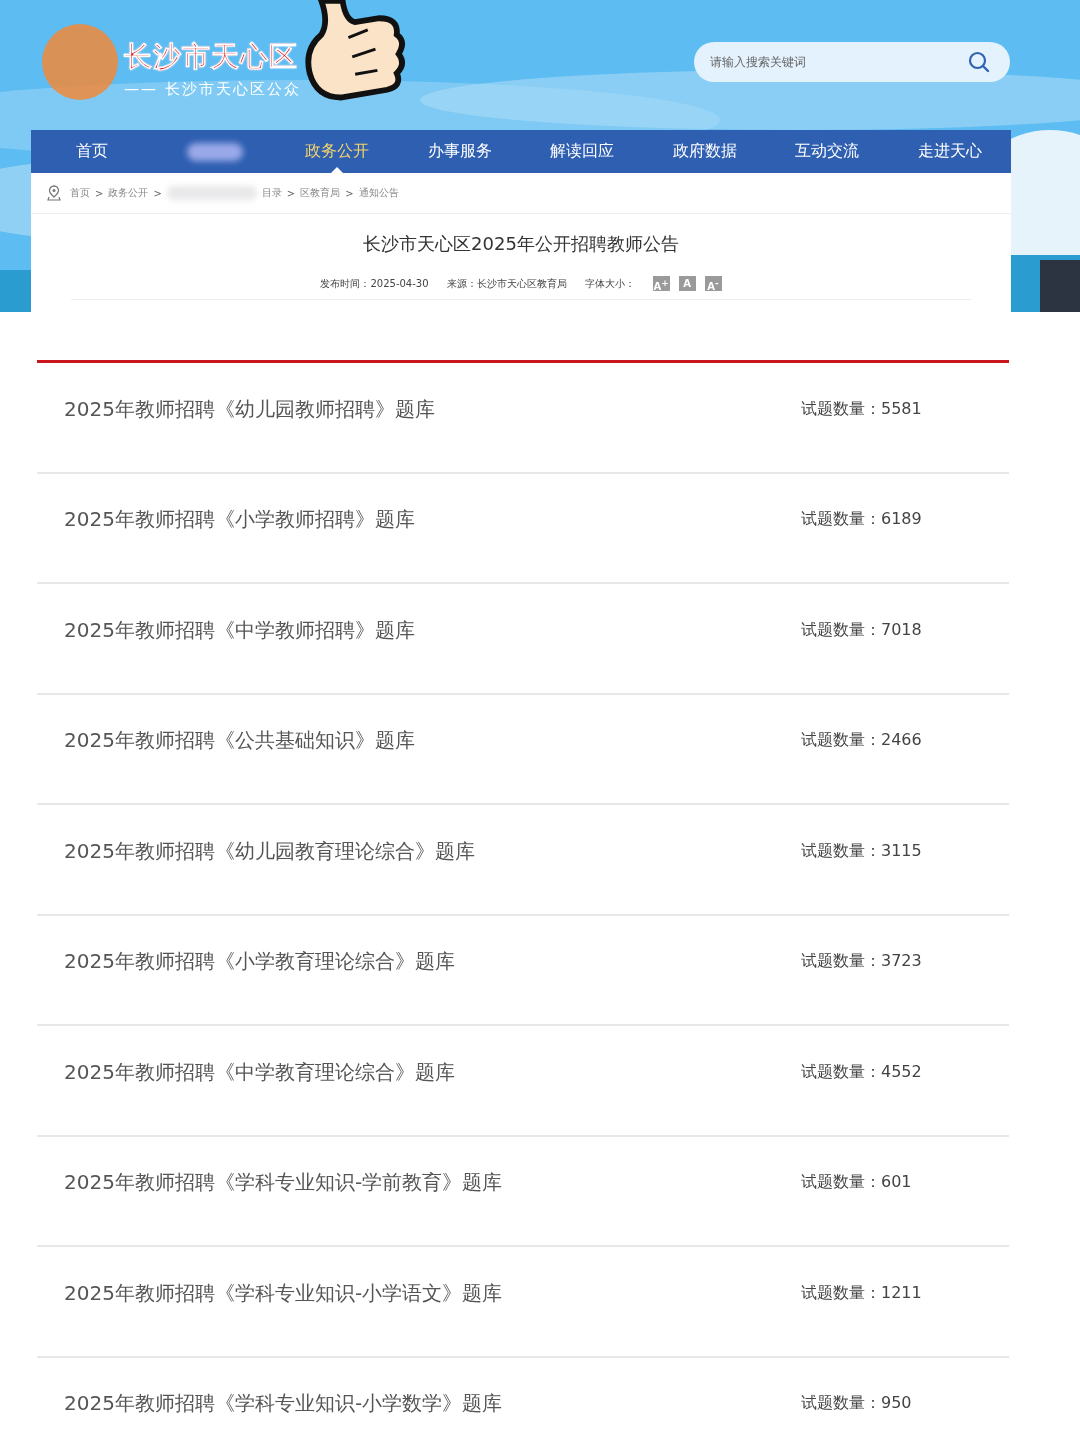 The width and height of the screenshot is (1080, 1440). What do you see at coordinates (378, 193) in the screenshot?
I see `breadcrumb-link: 通知公告` at bounding box center [378, 193].